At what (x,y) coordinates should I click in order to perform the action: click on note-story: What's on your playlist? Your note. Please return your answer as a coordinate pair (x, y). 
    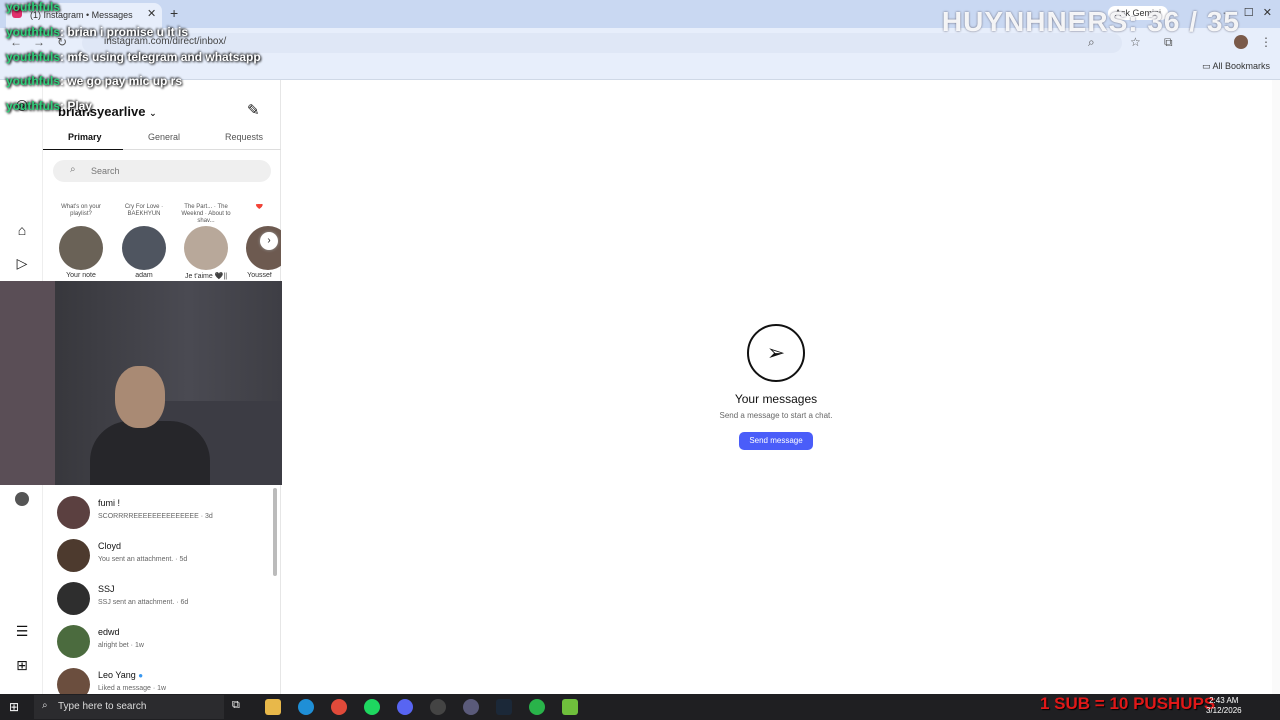
    Looking at the image, I should click on (81, 241).